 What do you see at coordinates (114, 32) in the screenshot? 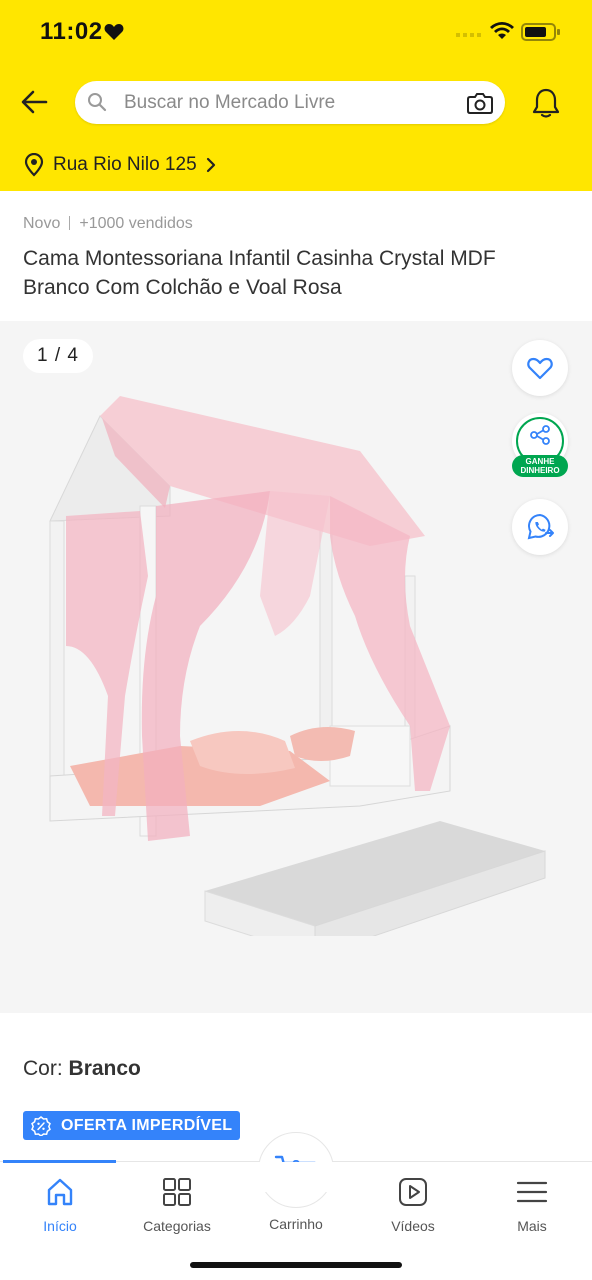
I see `heart-status-icon` at bounding box center [114, 32].